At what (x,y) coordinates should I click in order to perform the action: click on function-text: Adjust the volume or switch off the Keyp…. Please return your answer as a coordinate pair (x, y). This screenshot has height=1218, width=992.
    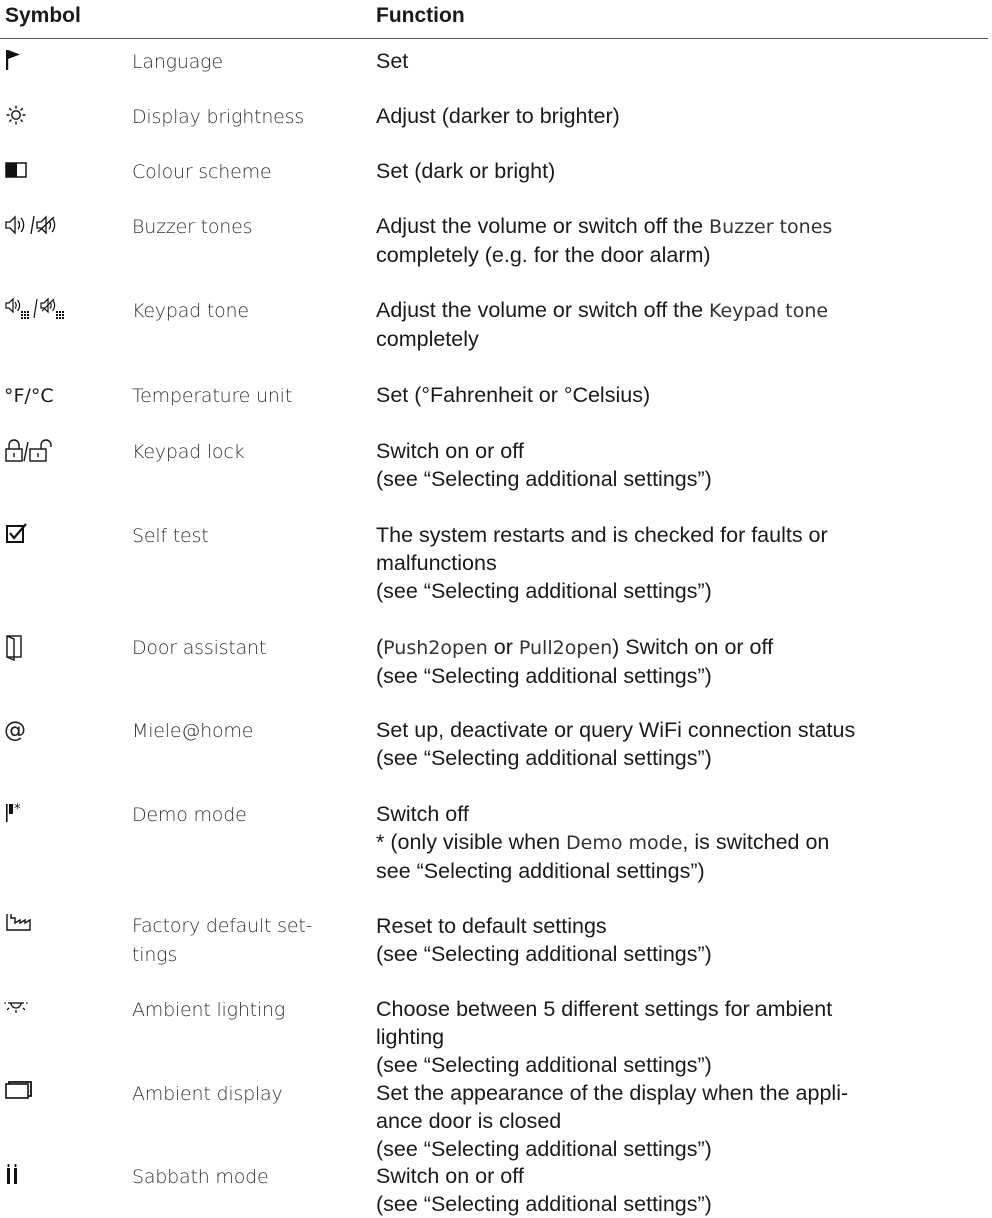
    Looking at the image, I should click on (602, 324).